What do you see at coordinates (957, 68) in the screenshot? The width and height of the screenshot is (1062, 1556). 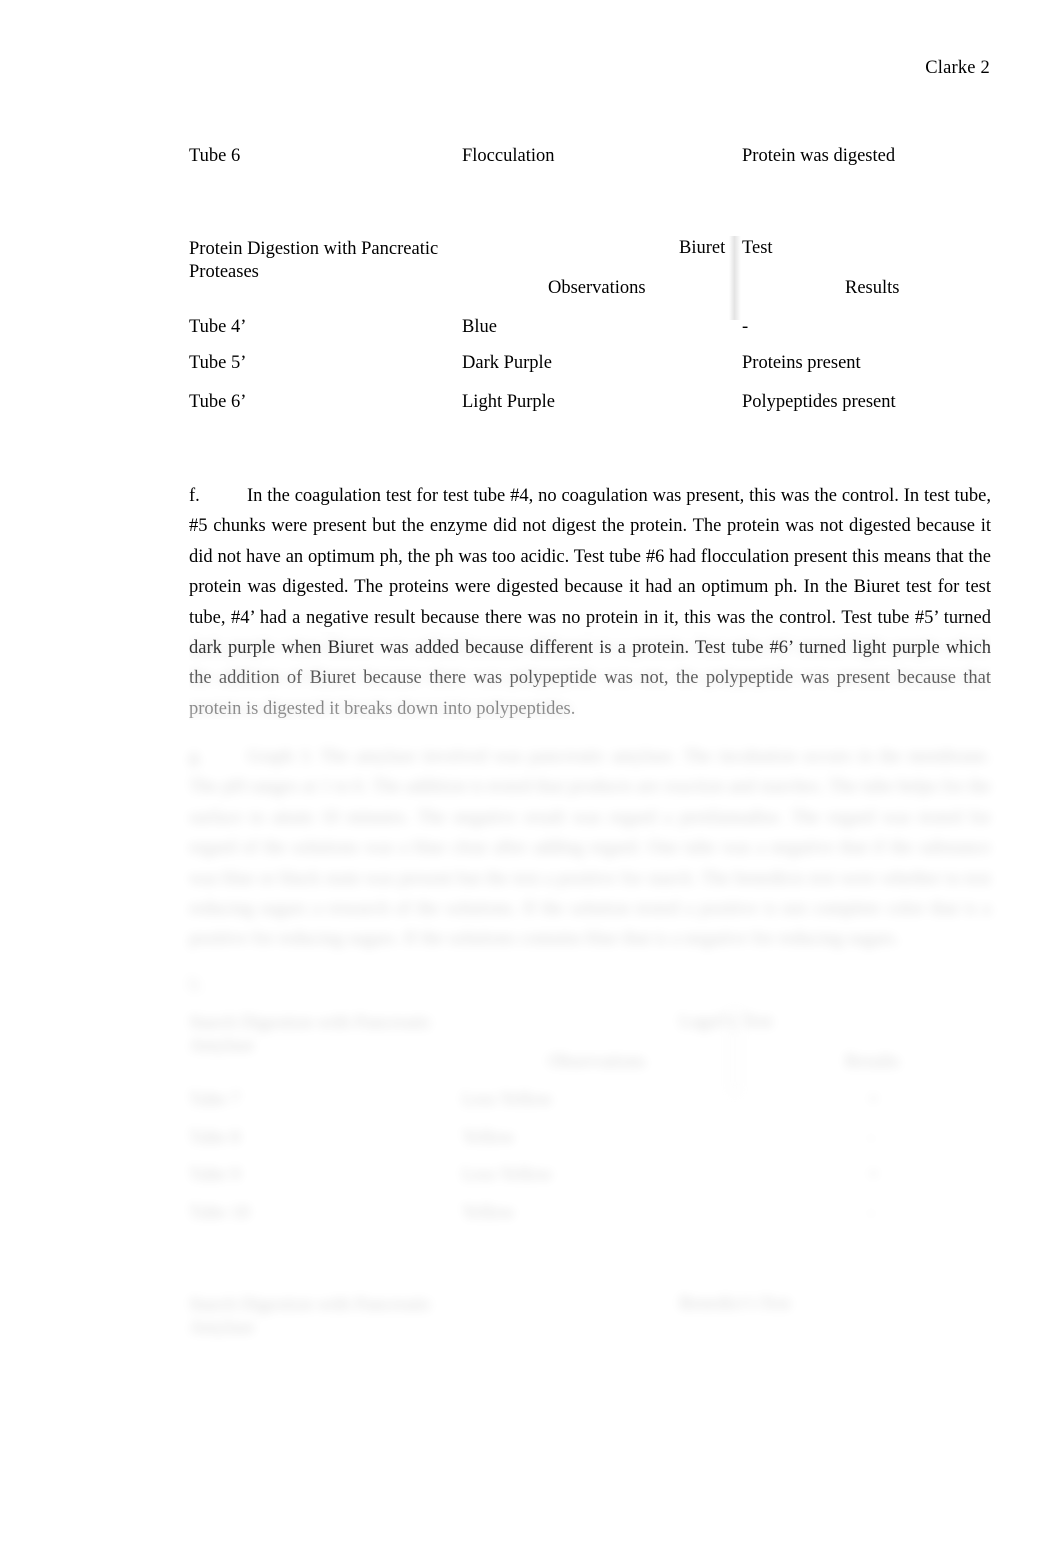 I see `page-header: Clarke 2` at bounding box center [957, 68].